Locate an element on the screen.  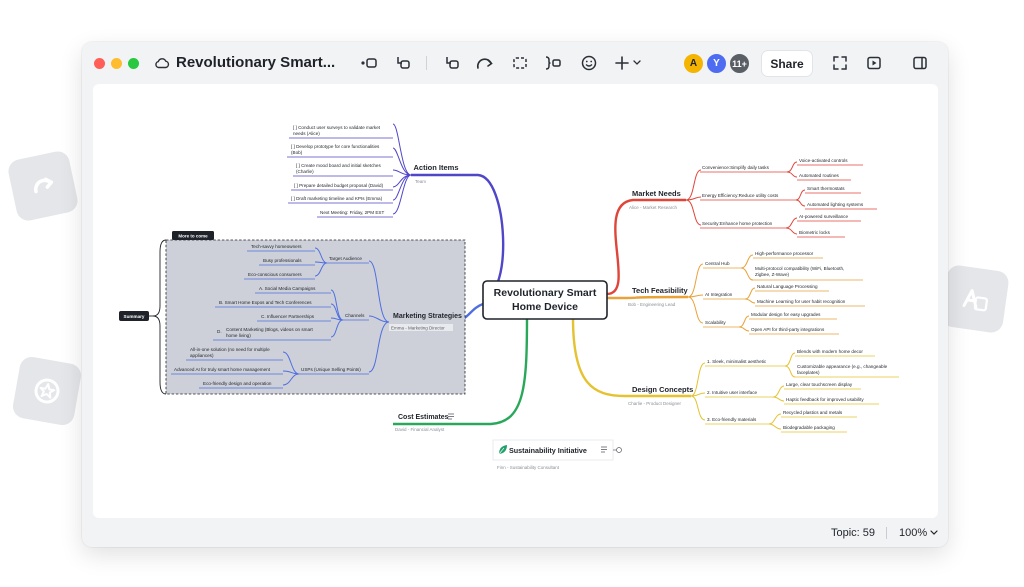
relationship-icon is located at coordinates (485, 63).